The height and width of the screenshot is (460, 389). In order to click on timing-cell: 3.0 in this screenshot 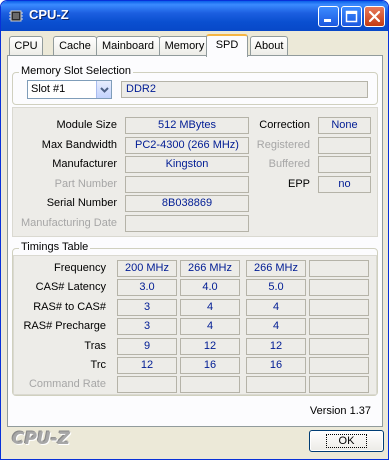, I will do `click(147, 287)`.